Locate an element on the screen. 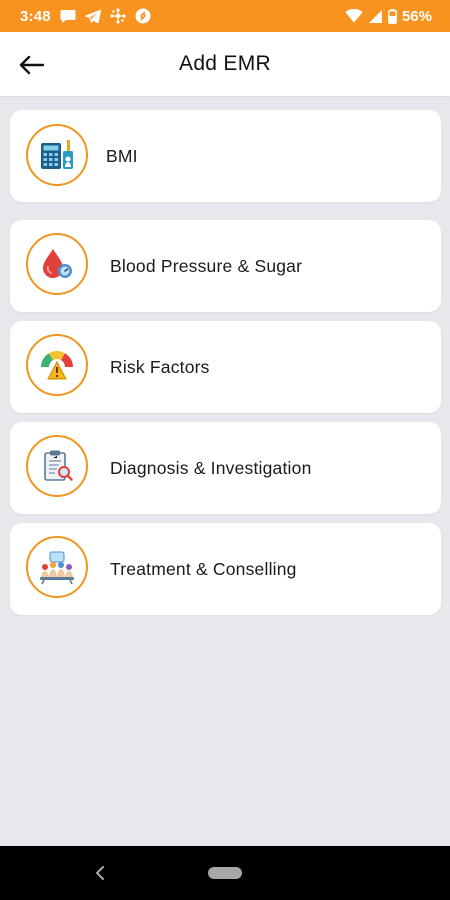 This screenshot has height=900, width=450. battery-percentage: 56% is located at coordinates (416, 16).